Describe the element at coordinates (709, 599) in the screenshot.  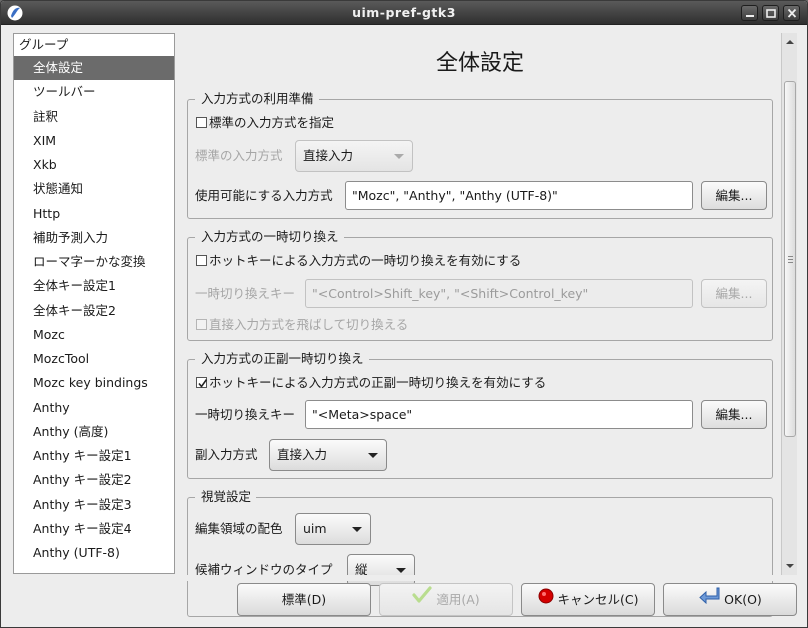
I see `return-arrow-icon` at that location.